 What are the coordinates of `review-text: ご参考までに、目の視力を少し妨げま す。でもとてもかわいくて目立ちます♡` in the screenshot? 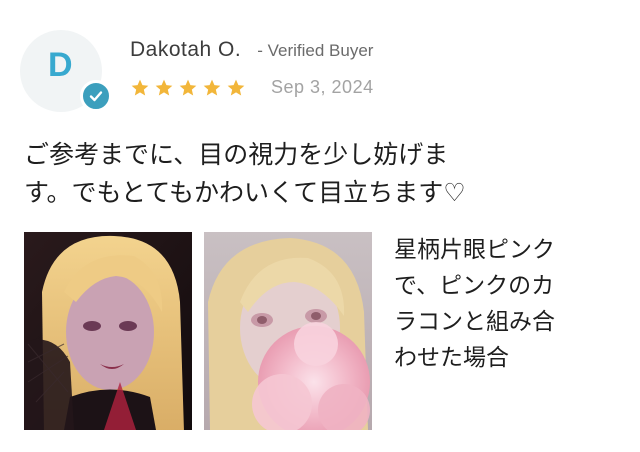 It's located at (309, 174).